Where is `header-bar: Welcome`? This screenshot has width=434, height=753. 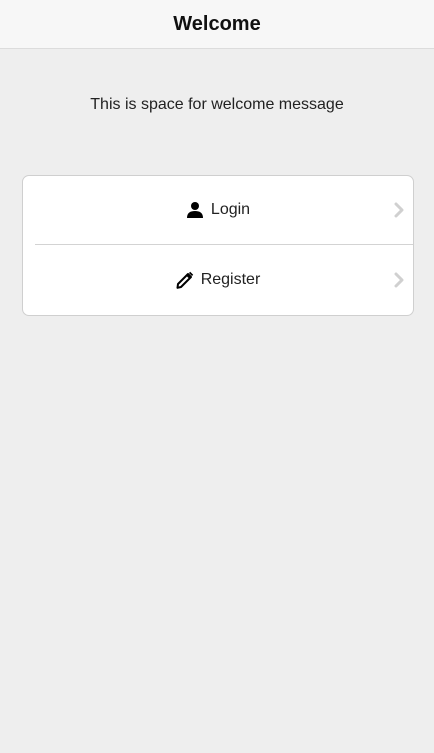 header-bar: Welcome is located at coordinates (217, 24).